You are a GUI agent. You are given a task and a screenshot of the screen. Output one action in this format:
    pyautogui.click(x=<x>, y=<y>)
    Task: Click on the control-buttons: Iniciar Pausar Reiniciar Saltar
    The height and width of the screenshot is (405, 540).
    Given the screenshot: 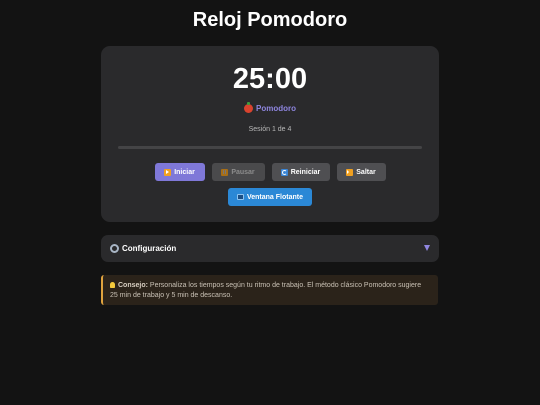 What is the action you would take?
    pyautogui.click(x=270, y=172)
    